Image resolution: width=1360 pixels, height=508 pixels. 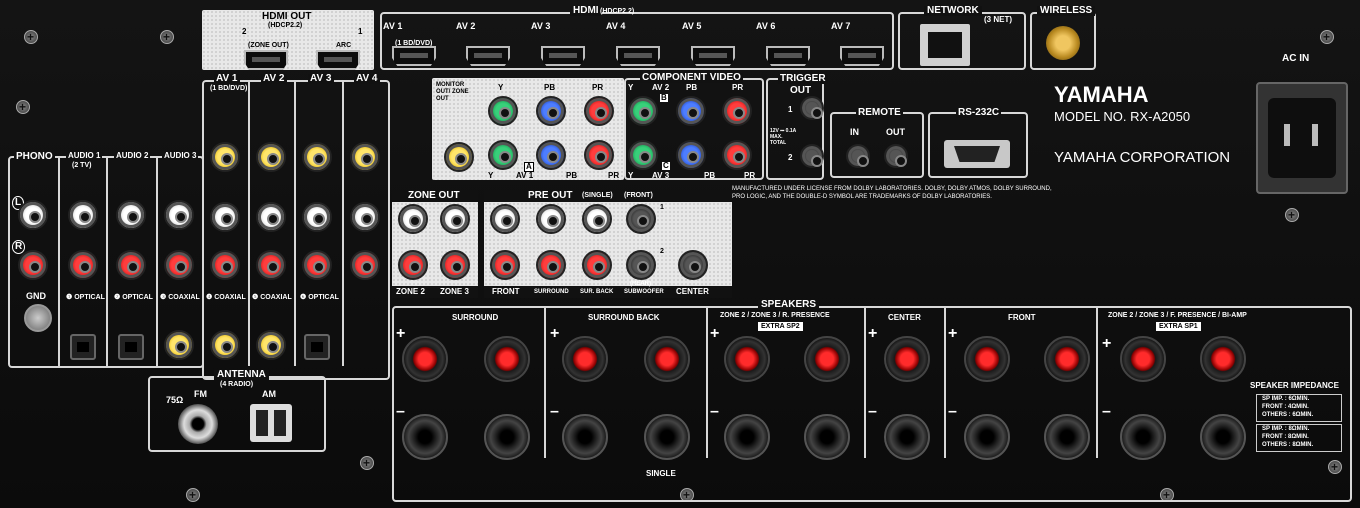 I want to click on surround-back-r-minus-terminal, so click(x=585, y=437).